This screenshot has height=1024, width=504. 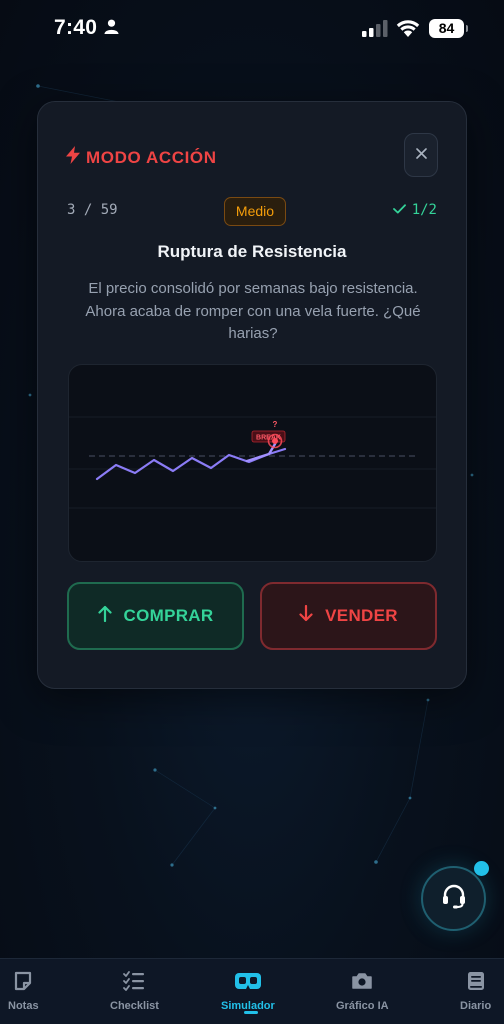 I want to click on headset-icon, so click(x=454, y=898).